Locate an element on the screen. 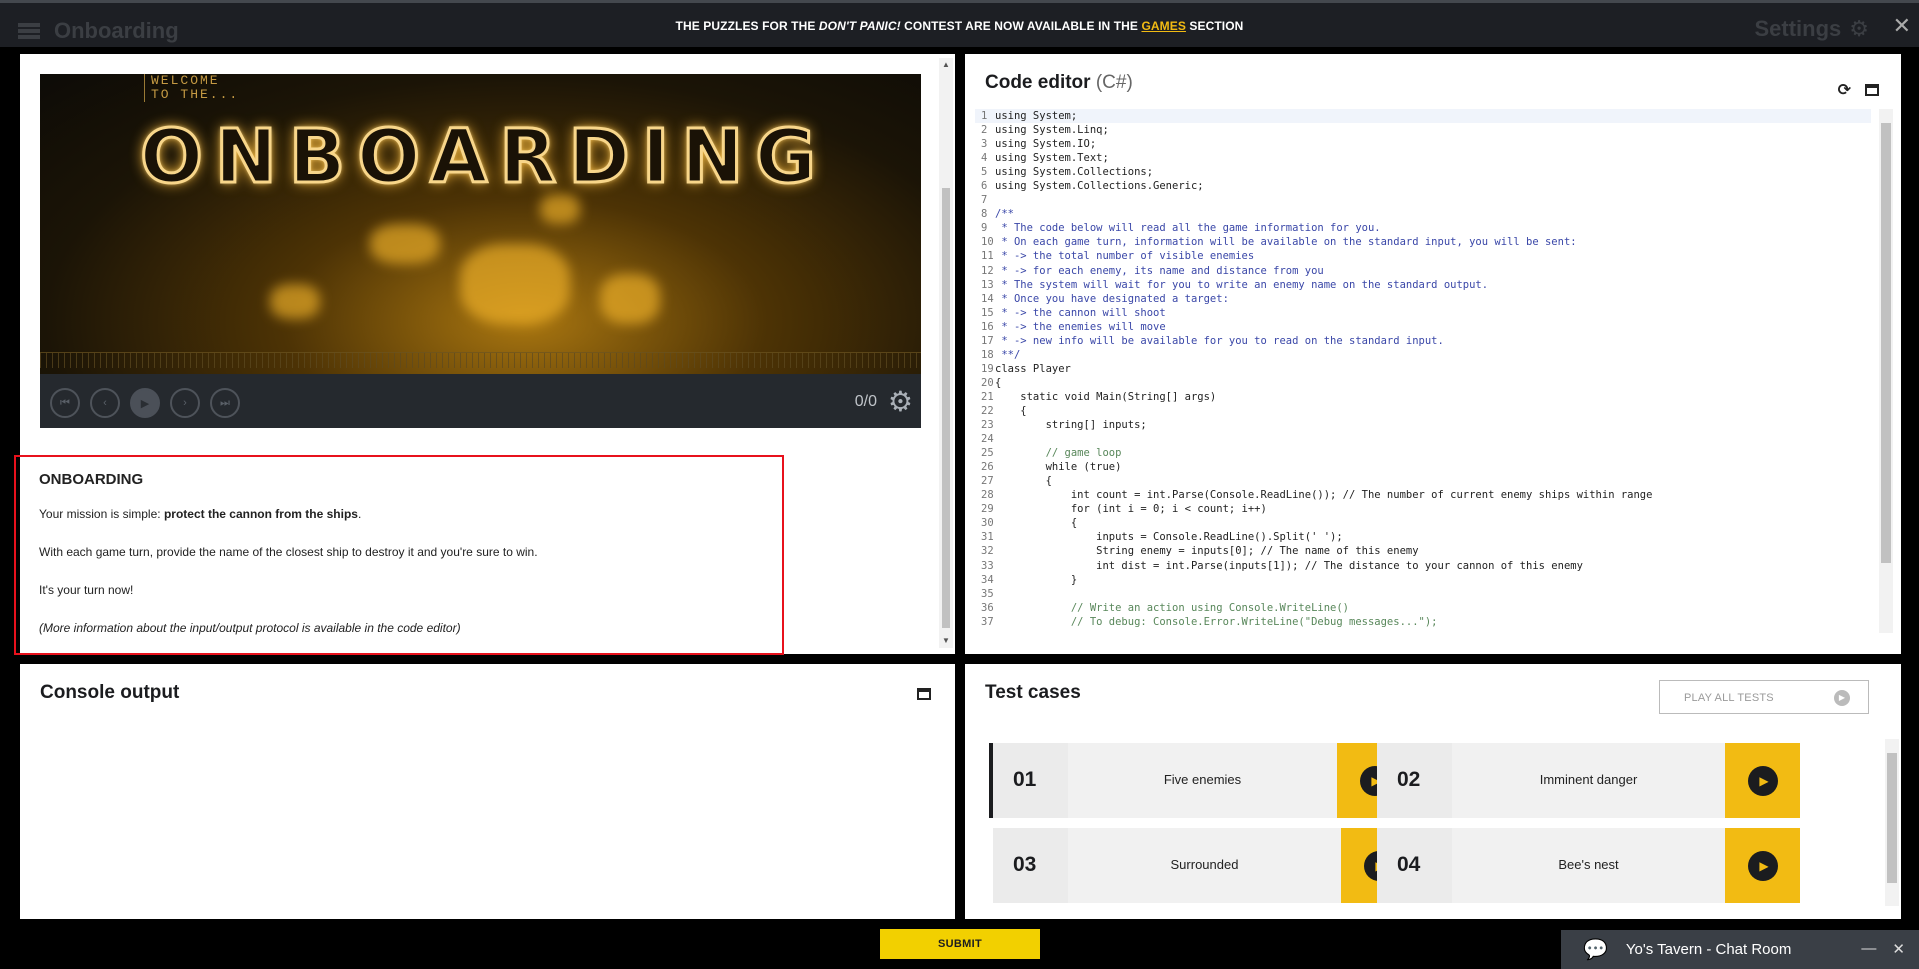 This screenshot has height=969, width=1919. scroll-up-icon: ▲ is located at coordinates (946, 65).